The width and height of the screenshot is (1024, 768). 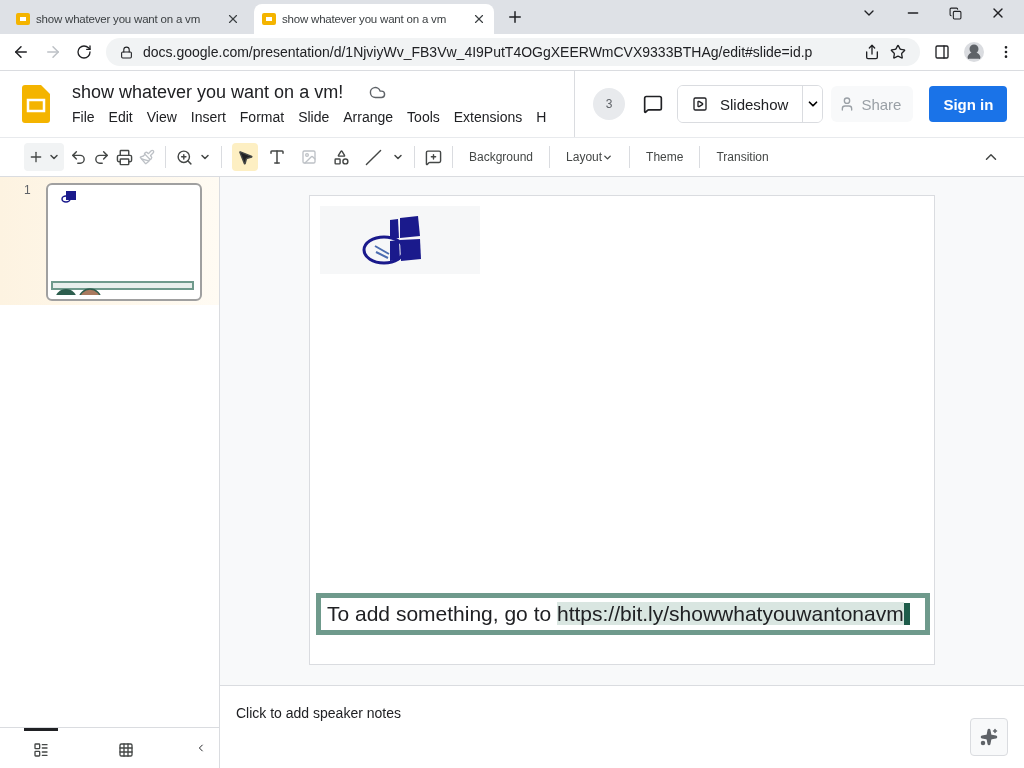 I want to click on menu-item: Arrange, so click(x=368, y=116).